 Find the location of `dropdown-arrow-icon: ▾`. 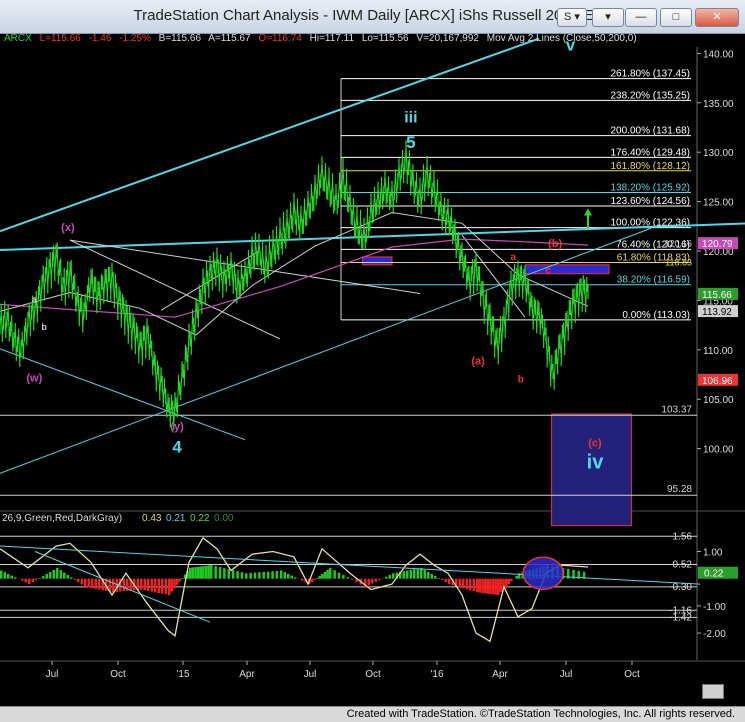

dropdown-arrow-icon: ▾ is located at coordinates (608, 17).